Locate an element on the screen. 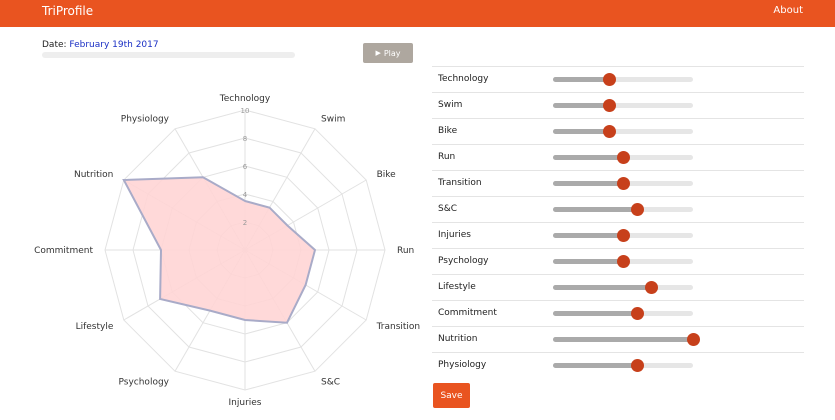 Image resolution: width=835 pixels, height=420 pixels. date-progress-bar is located at coordinates (168, 55).